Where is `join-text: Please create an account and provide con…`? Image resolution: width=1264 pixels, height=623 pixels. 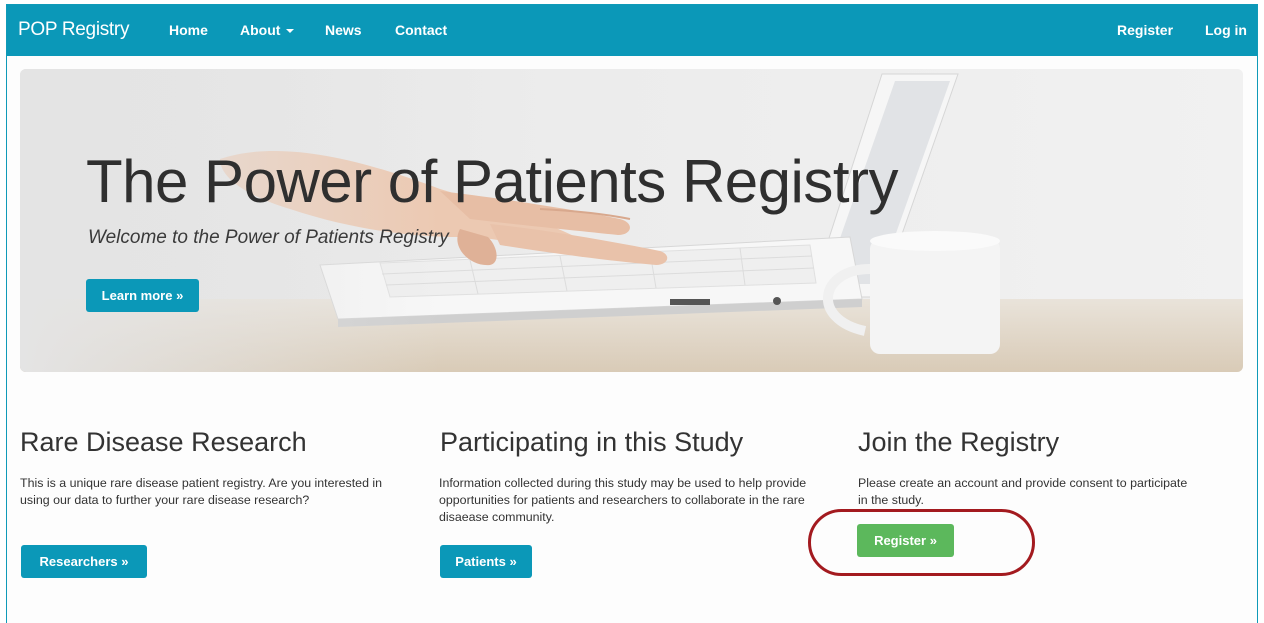 join-text: Please create an account and provide con… is located at coordinates (1023, 491).